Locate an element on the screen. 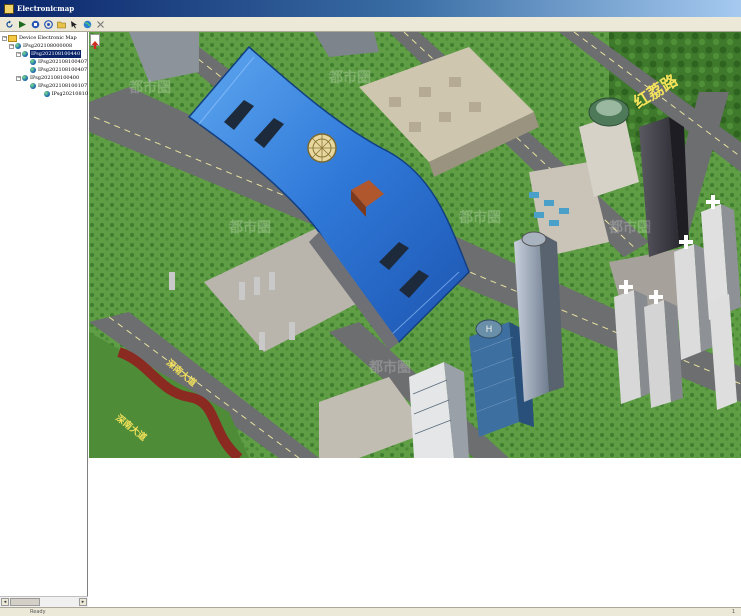 This screenshot has width=741, height=616. title-bar: Electronicmap is located at coordinates (370, 8).